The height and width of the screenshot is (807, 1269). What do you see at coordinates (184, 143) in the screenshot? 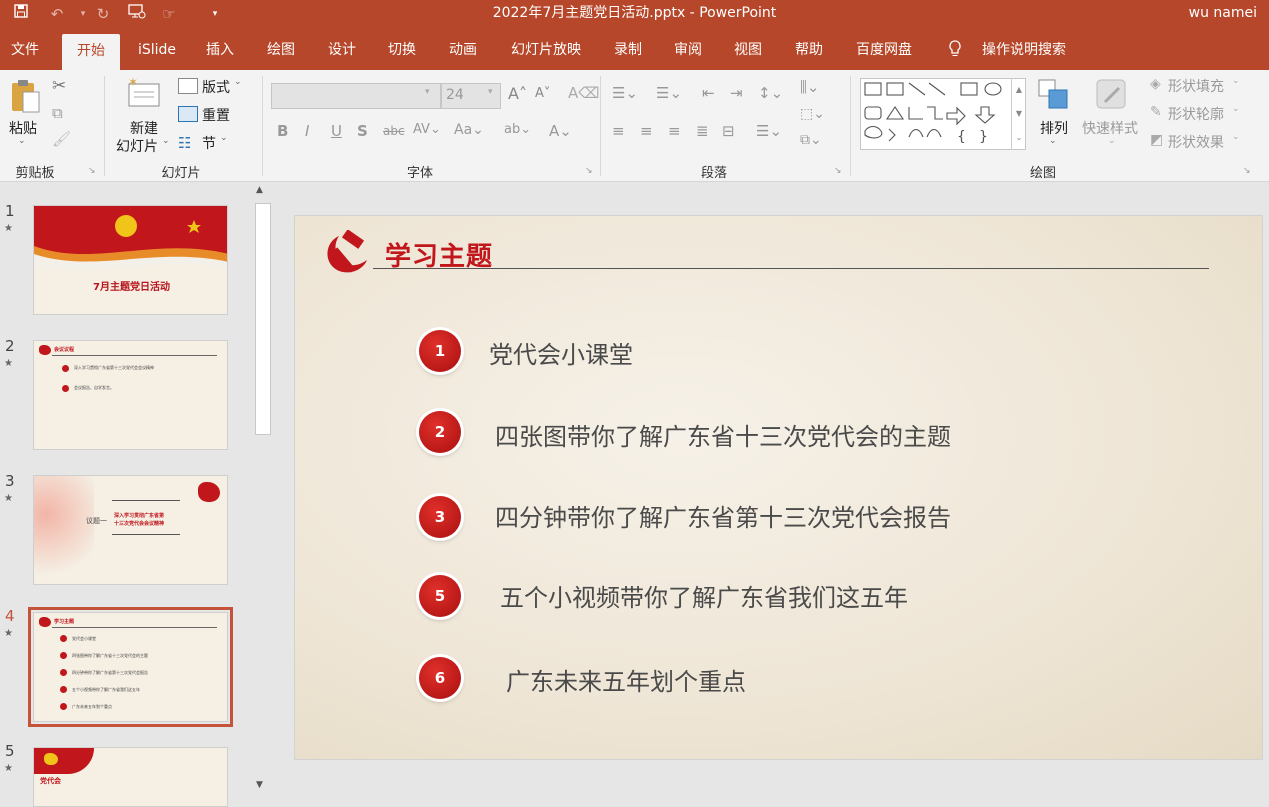
I see `section-icon: ☷` at bounding box center [184, 143].